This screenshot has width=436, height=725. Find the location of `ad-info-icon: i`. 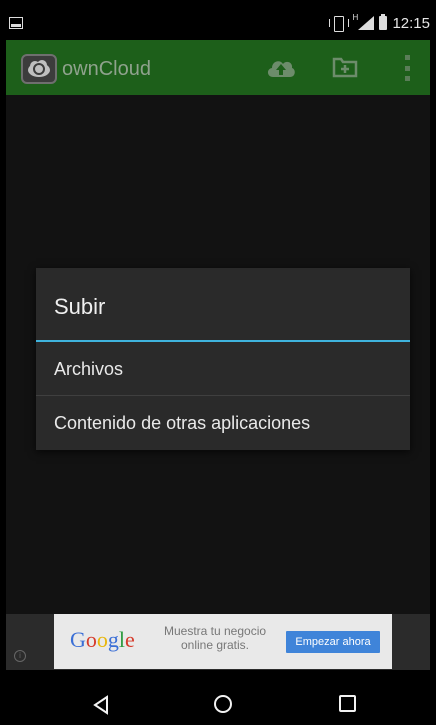

ad-info-icon: i is located at coordinates (20, 656).